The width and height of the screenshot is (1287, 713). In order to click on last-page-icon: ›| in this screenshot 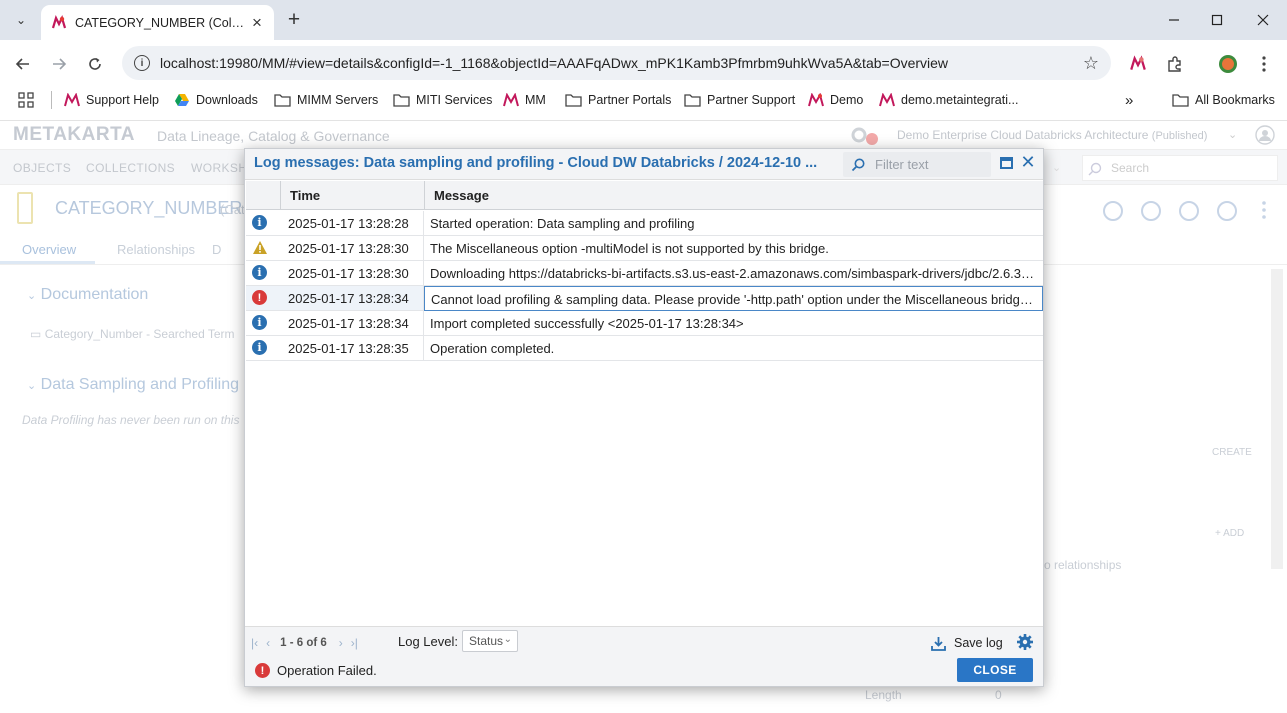, I will do `click(354, 643)`.